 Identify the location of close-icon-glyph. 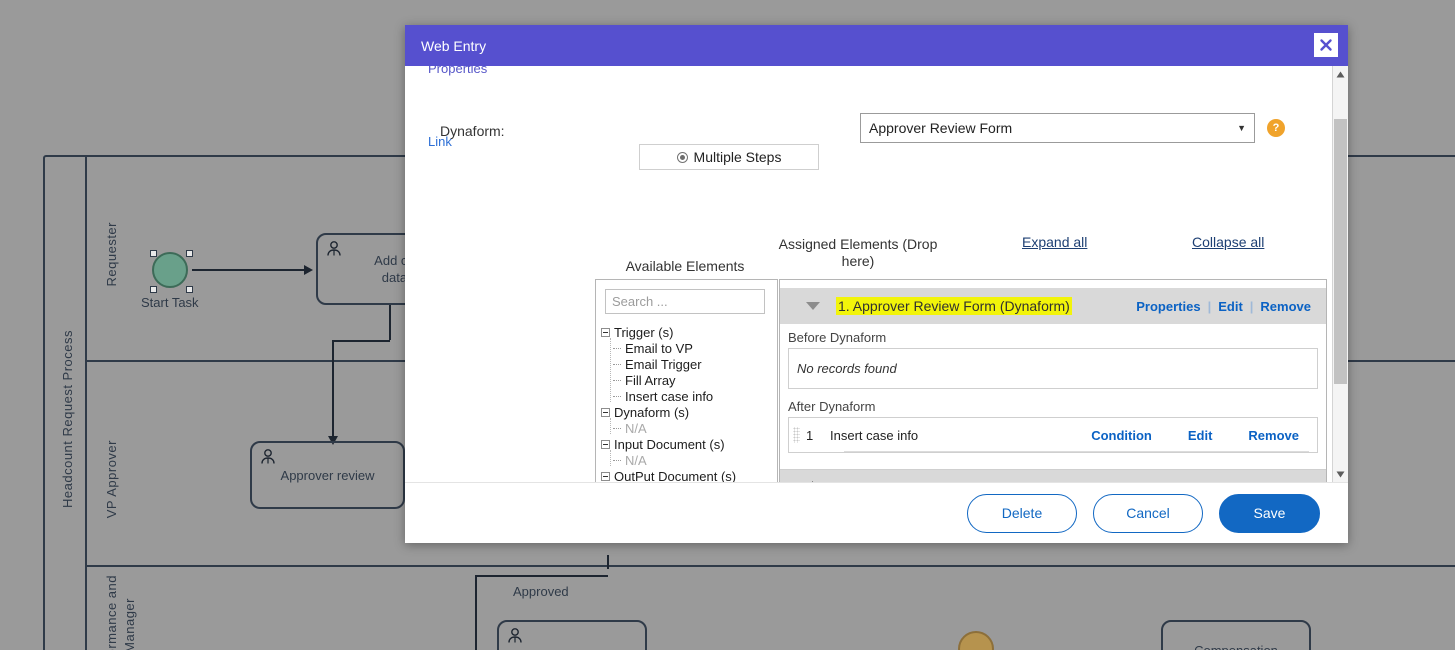
(1326, 45).